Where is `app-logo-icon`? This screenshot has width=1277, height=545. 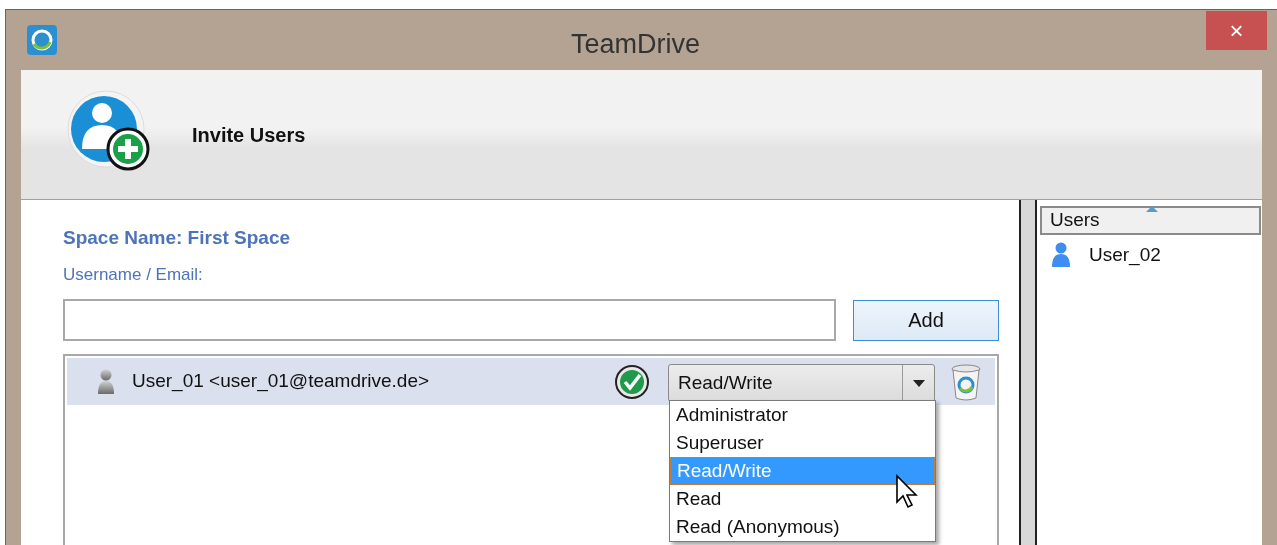
app-logo-icon is located at coordinates (42, 40).